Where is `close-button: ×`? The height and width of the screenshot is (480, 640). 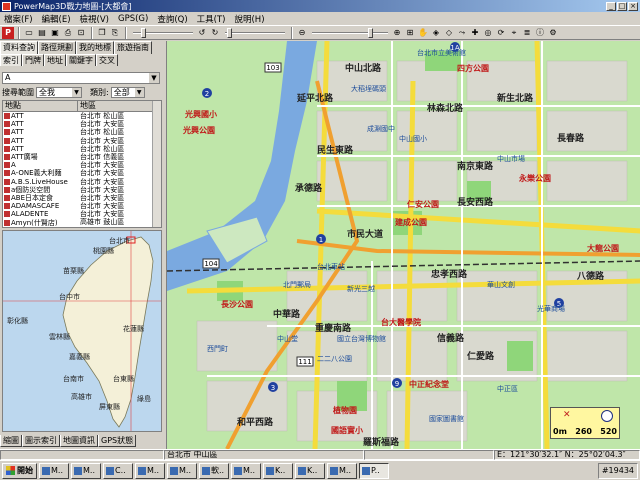
close-button: × is located at coordinates (633, 6).